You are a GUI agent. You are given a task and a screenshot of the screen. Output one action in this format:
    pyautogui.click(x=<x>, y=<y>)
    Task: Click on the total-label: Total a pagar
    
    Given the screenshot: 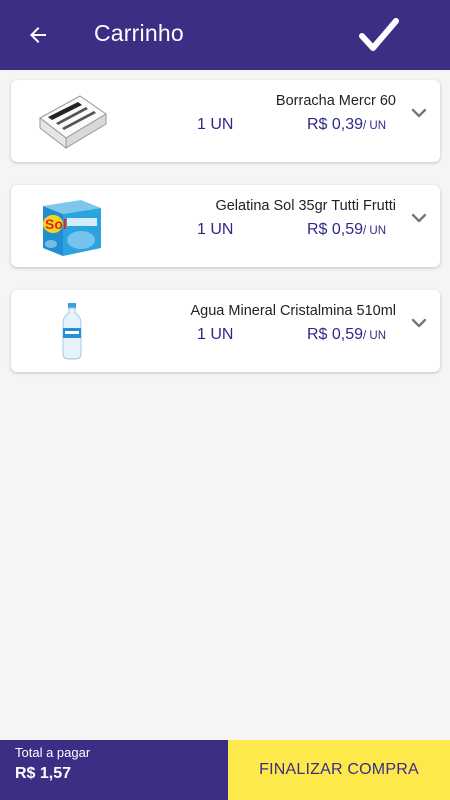 What is the action you would take?
    pyautogui.click(x=53, y=752)
    